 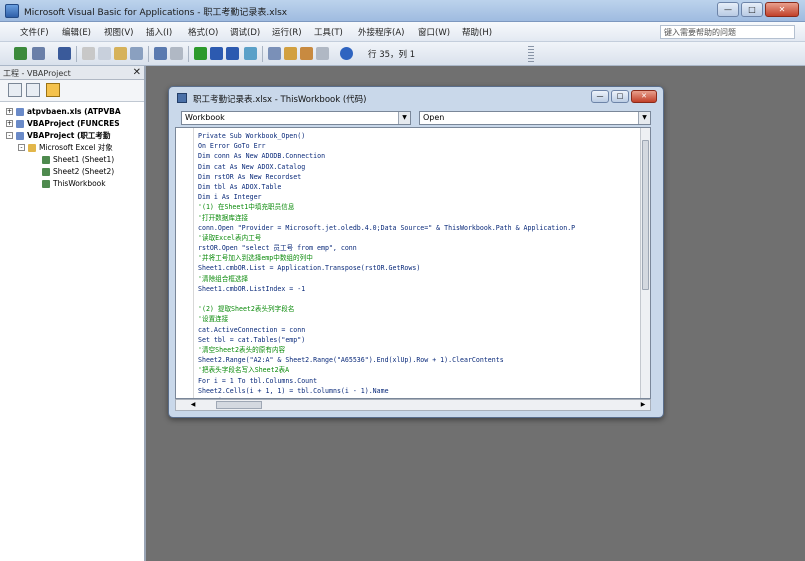 What do you see at coordinates (72, 136) in the screenshot?
I see `tree-item-workbook-project: - VBAProject (职工考勤` at bounding box center [72, 136].